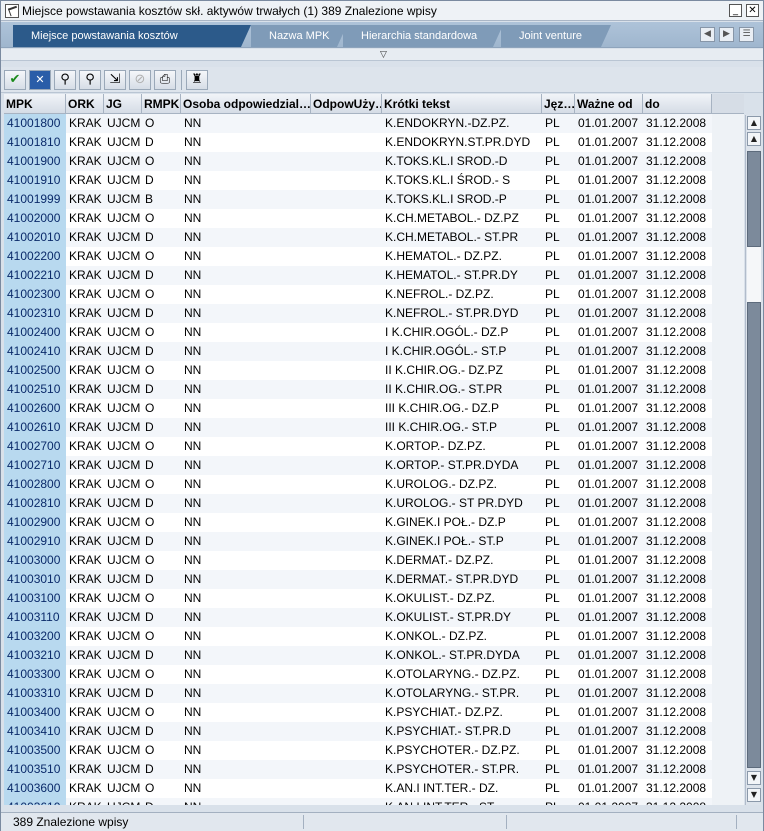 The height and width of the screenshot is (831, 764). I want to click on cell-mpk: 41003500, so click(35, 750).